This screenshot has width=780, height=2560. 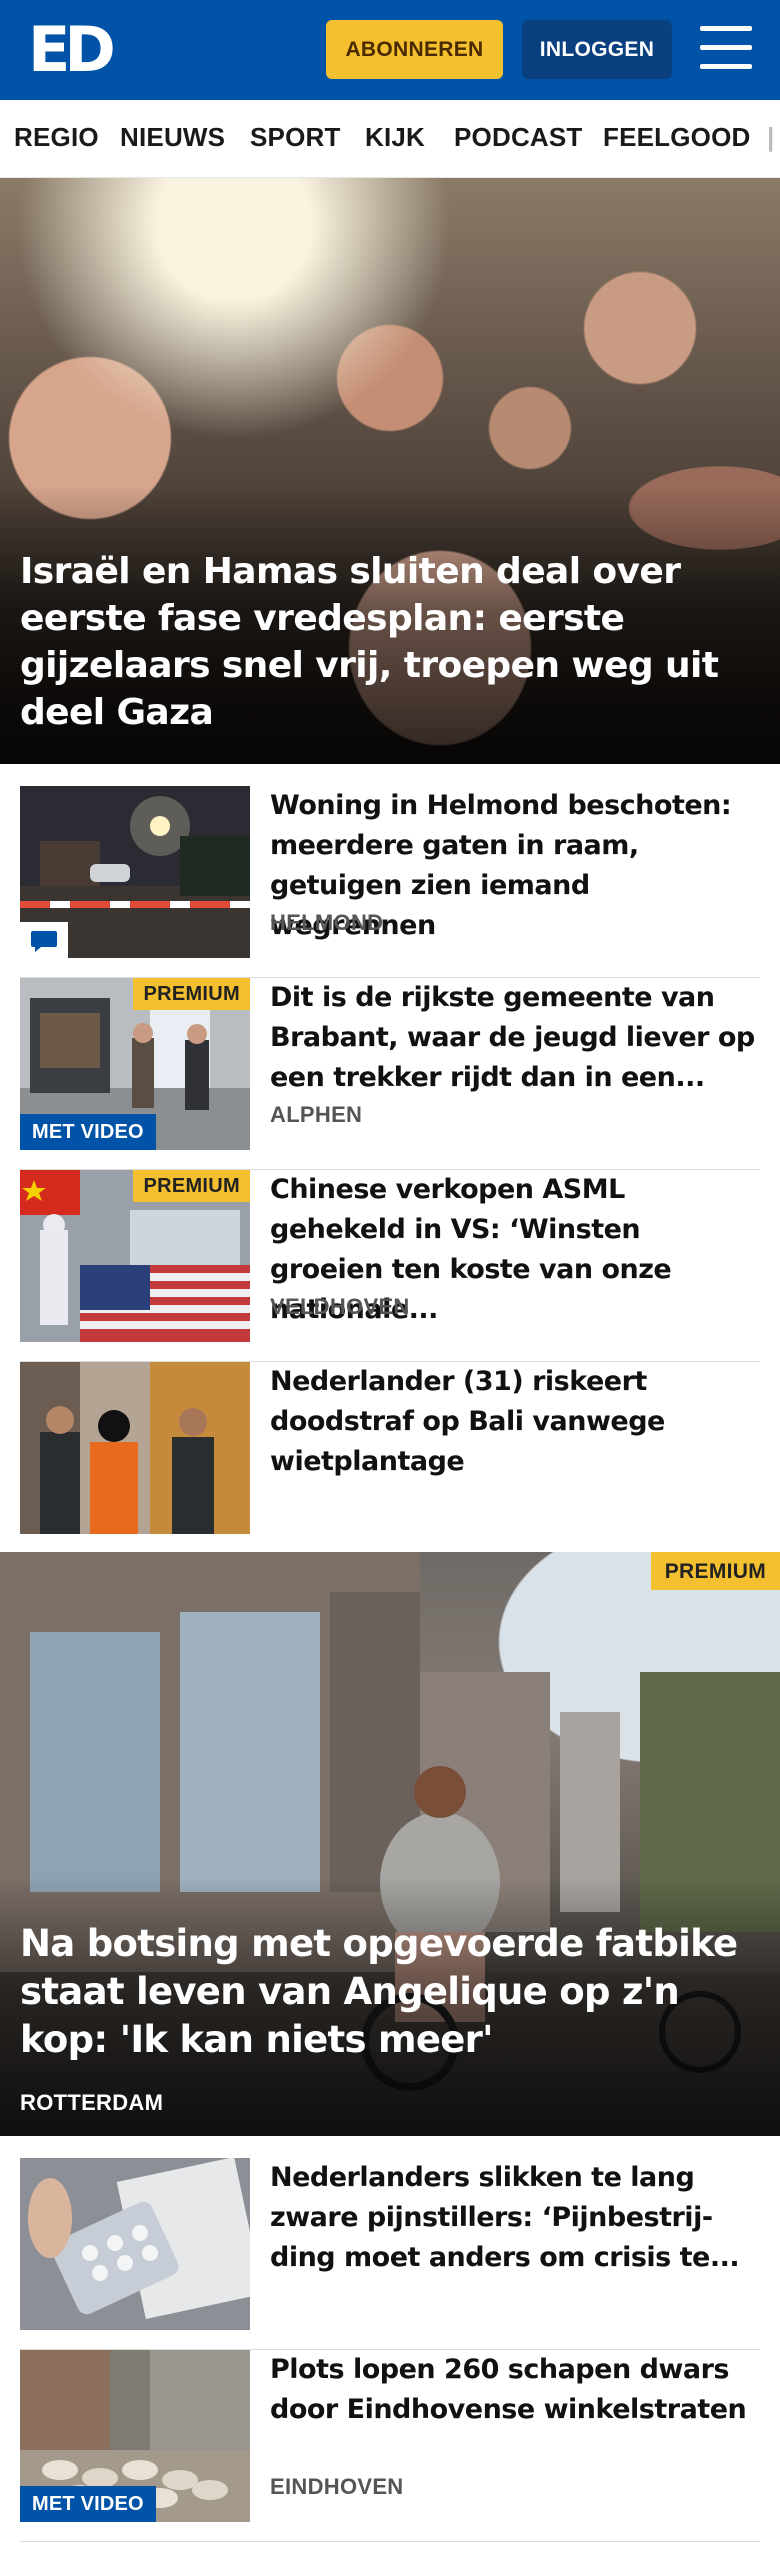 What do you see at coordinates (518, 137) in the screenshot?
I see `nav-item-podcast: PODCAST` at bounding box center [518, 137].